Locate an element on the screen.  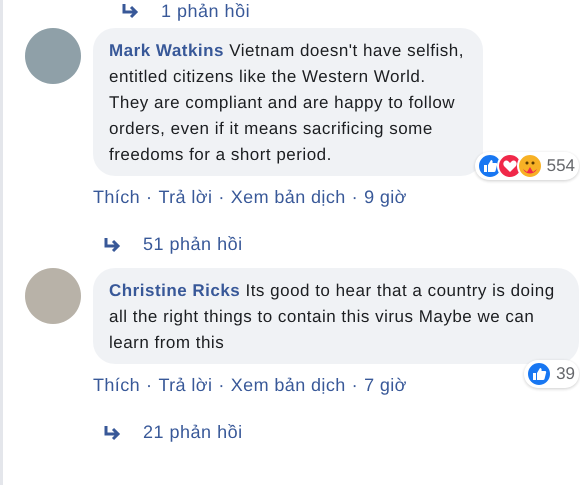
replies-link: 21 phản hồi is located at coordinates (193, 432).